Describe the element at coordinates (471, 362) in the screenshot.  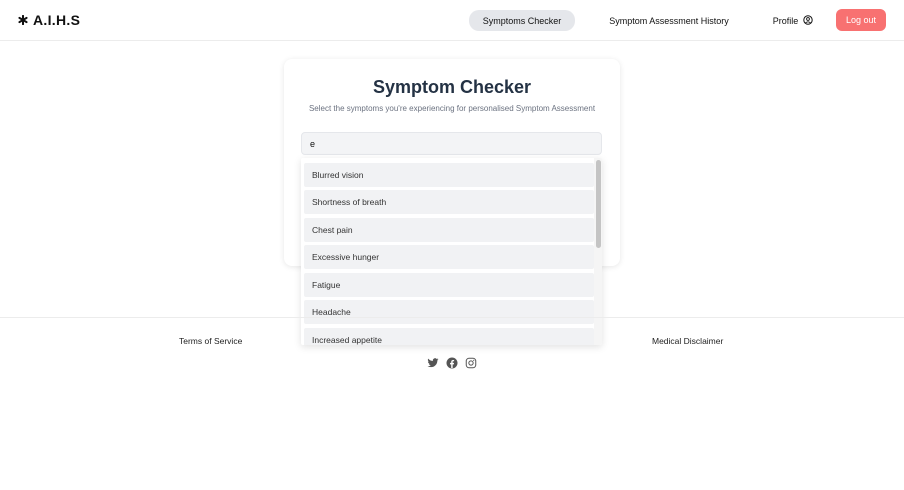
I see `instagram-icon` at that location.